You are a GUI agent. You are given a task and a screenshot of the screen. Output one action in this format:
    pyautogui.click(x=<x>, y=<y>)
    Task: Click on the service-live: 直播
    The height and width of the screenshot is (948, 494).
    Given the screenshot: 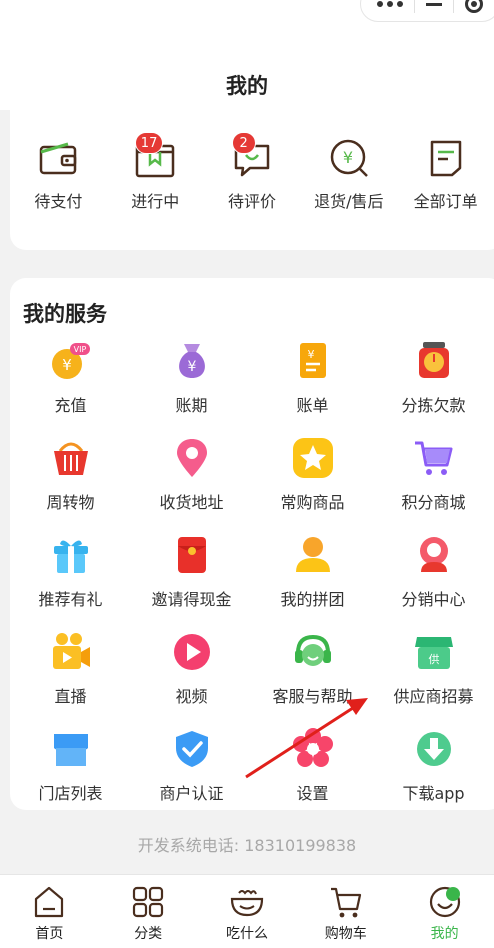 What is the action you would take?
    pyautogui.click(x=70, y=679)
    